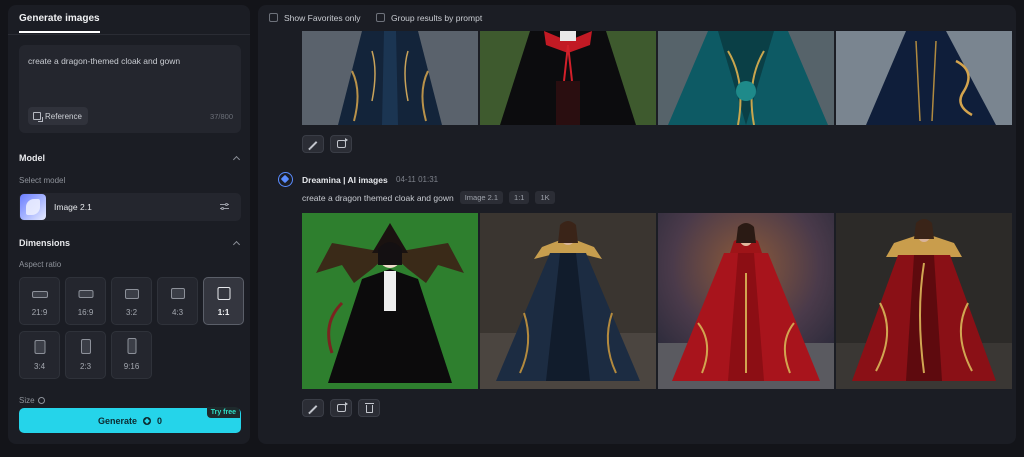 The width and height of the screenshot is (1024, 457). I want to click on ratio-label: 4:3, so click(177, 312).